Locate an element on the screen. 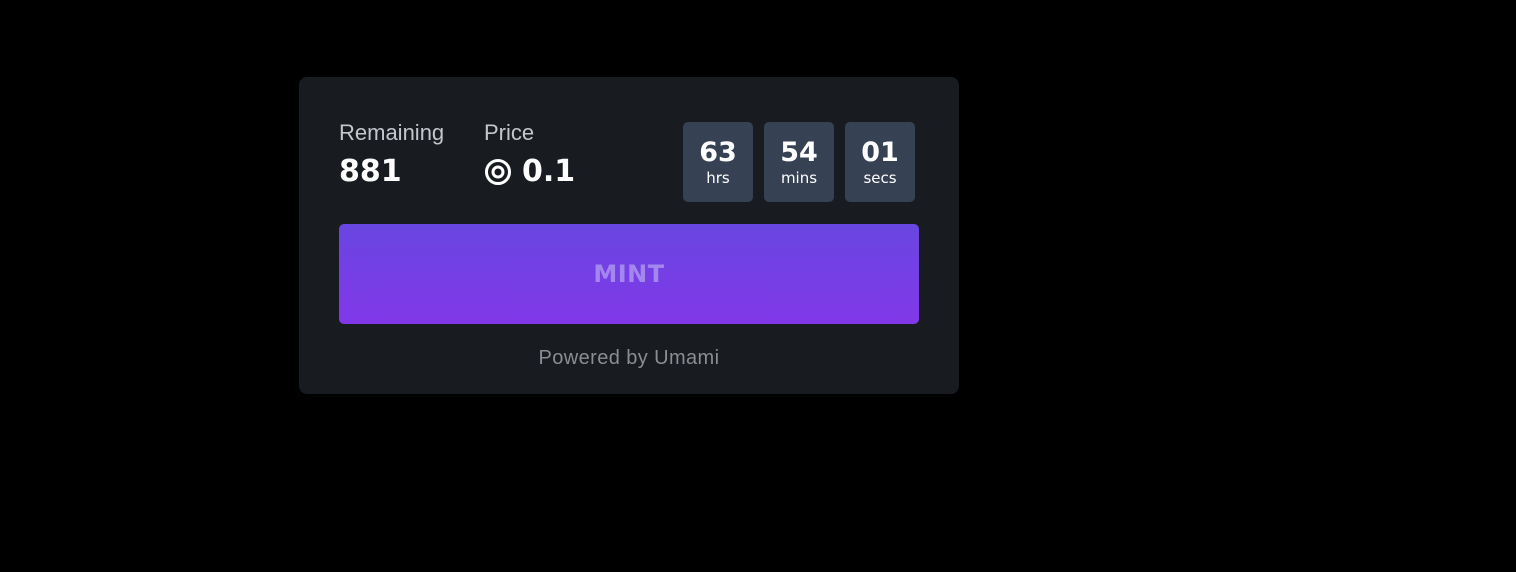 The image size is (1516, 572). remaining-value: 881 is located at coordinates (370, 171).